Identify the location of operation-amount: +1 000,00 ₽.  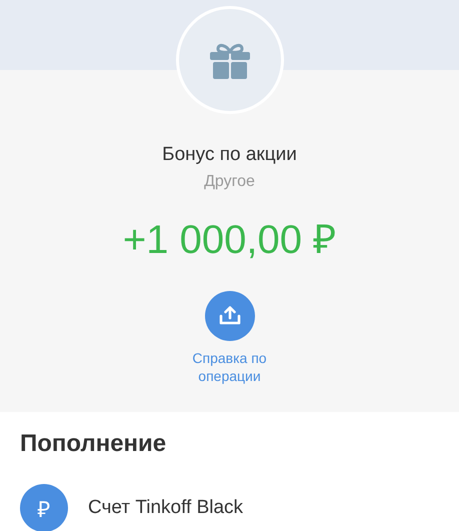
(229, 240).